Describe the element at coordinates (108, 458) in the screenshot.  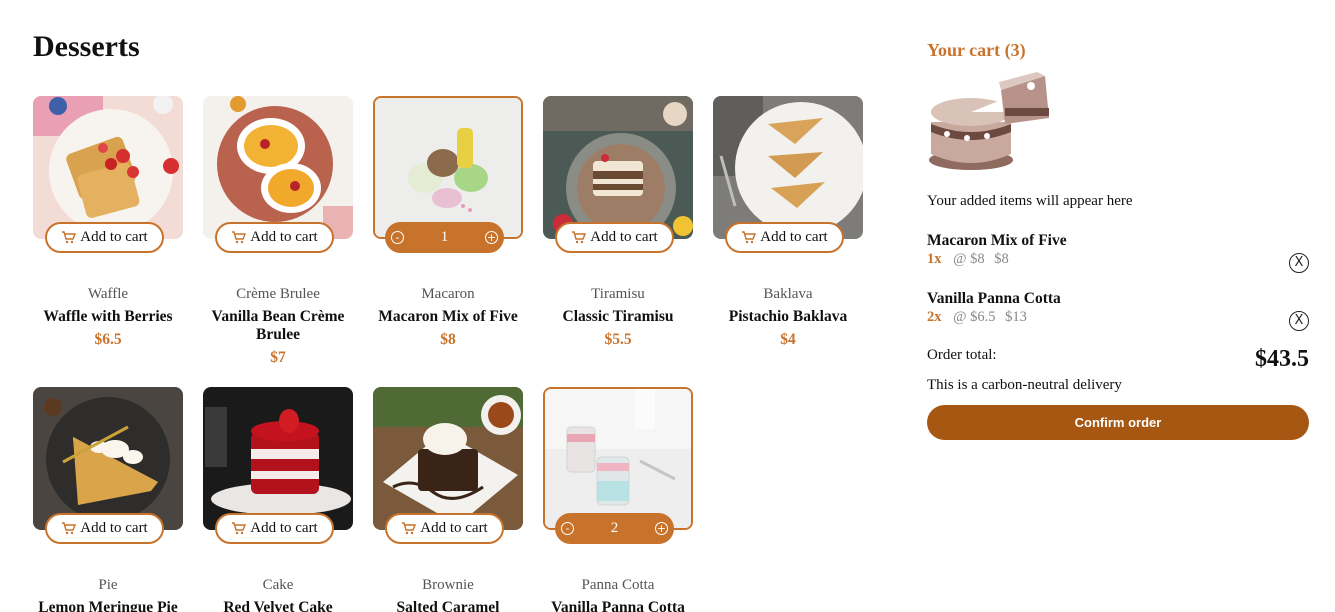
I see `product-image-pie` at that location.